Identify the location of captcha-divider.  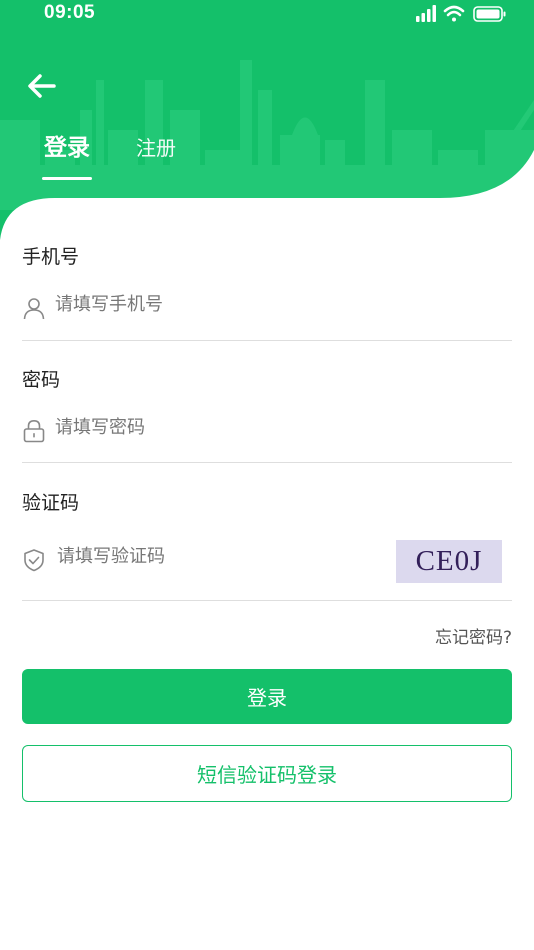
(267, 600).